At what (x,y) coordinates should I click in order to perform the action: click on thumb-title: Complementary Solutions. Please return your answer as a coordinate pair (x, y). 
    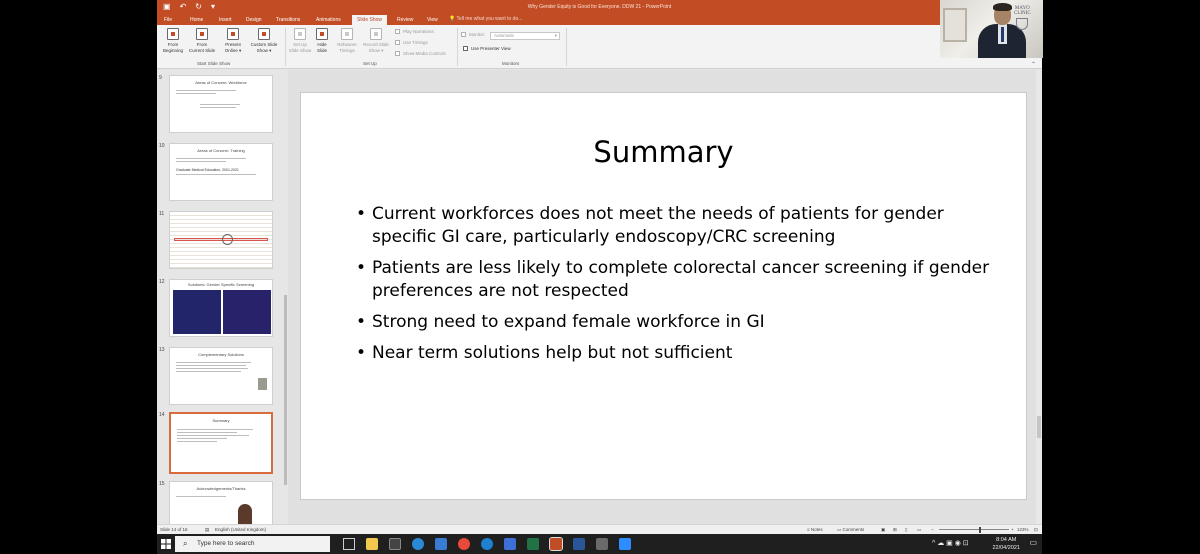
    Looking at the image, I should click on (221, 354).